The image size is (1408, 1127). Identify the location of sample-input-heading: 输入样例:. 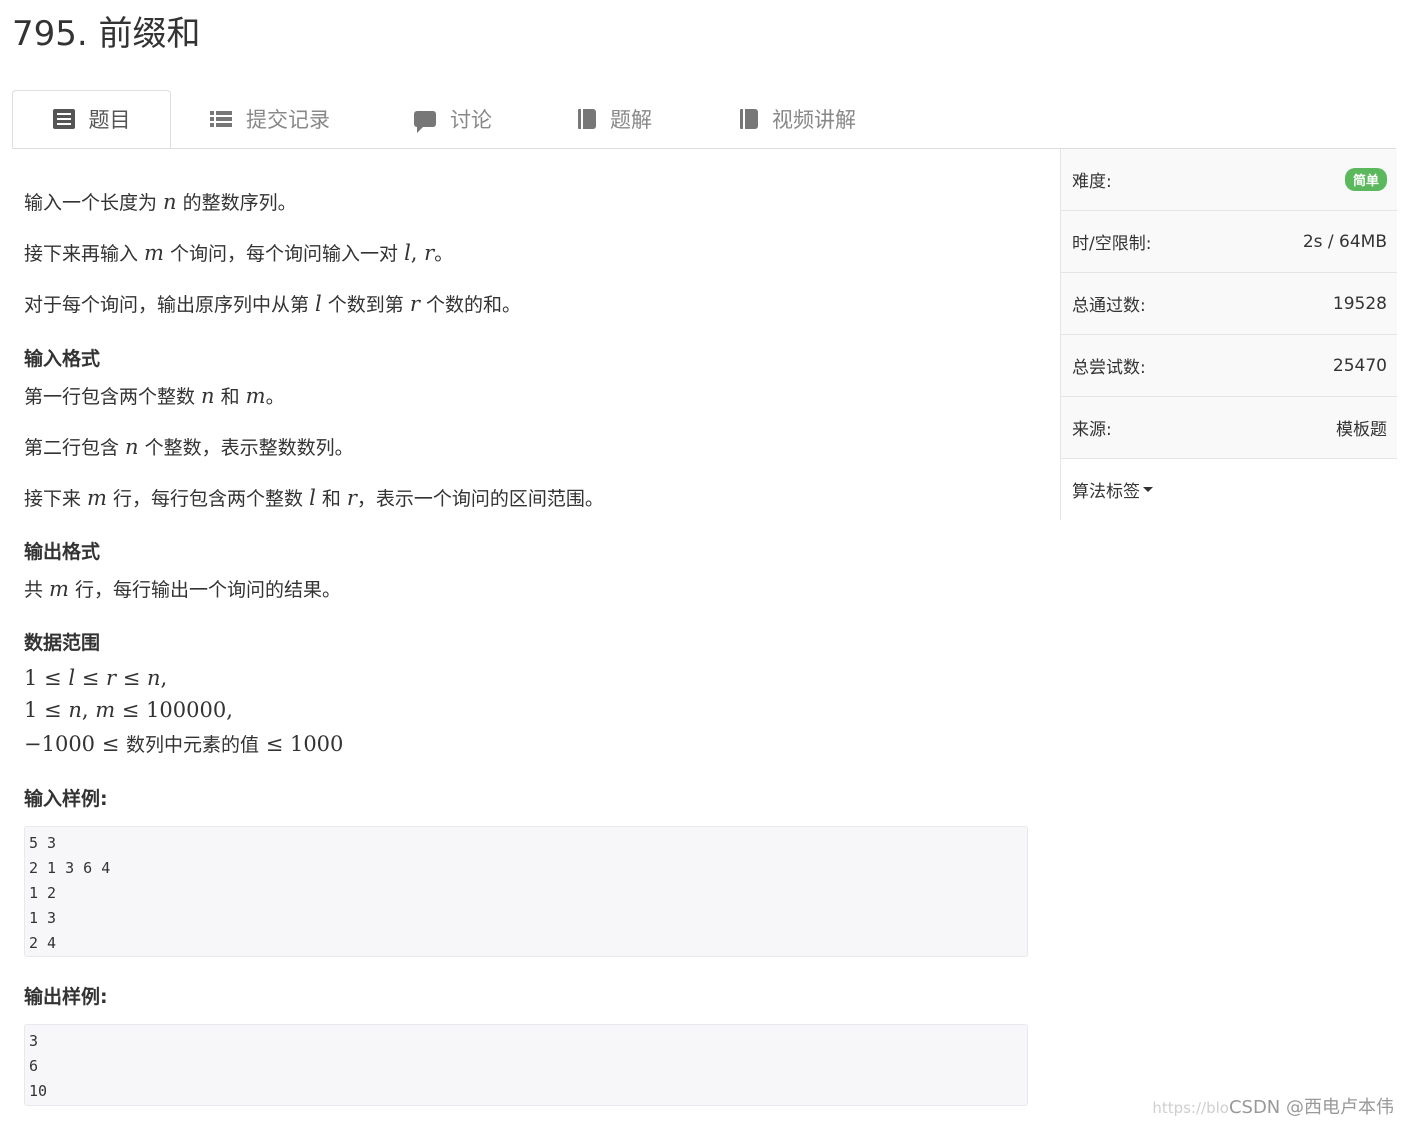
(66, 799).